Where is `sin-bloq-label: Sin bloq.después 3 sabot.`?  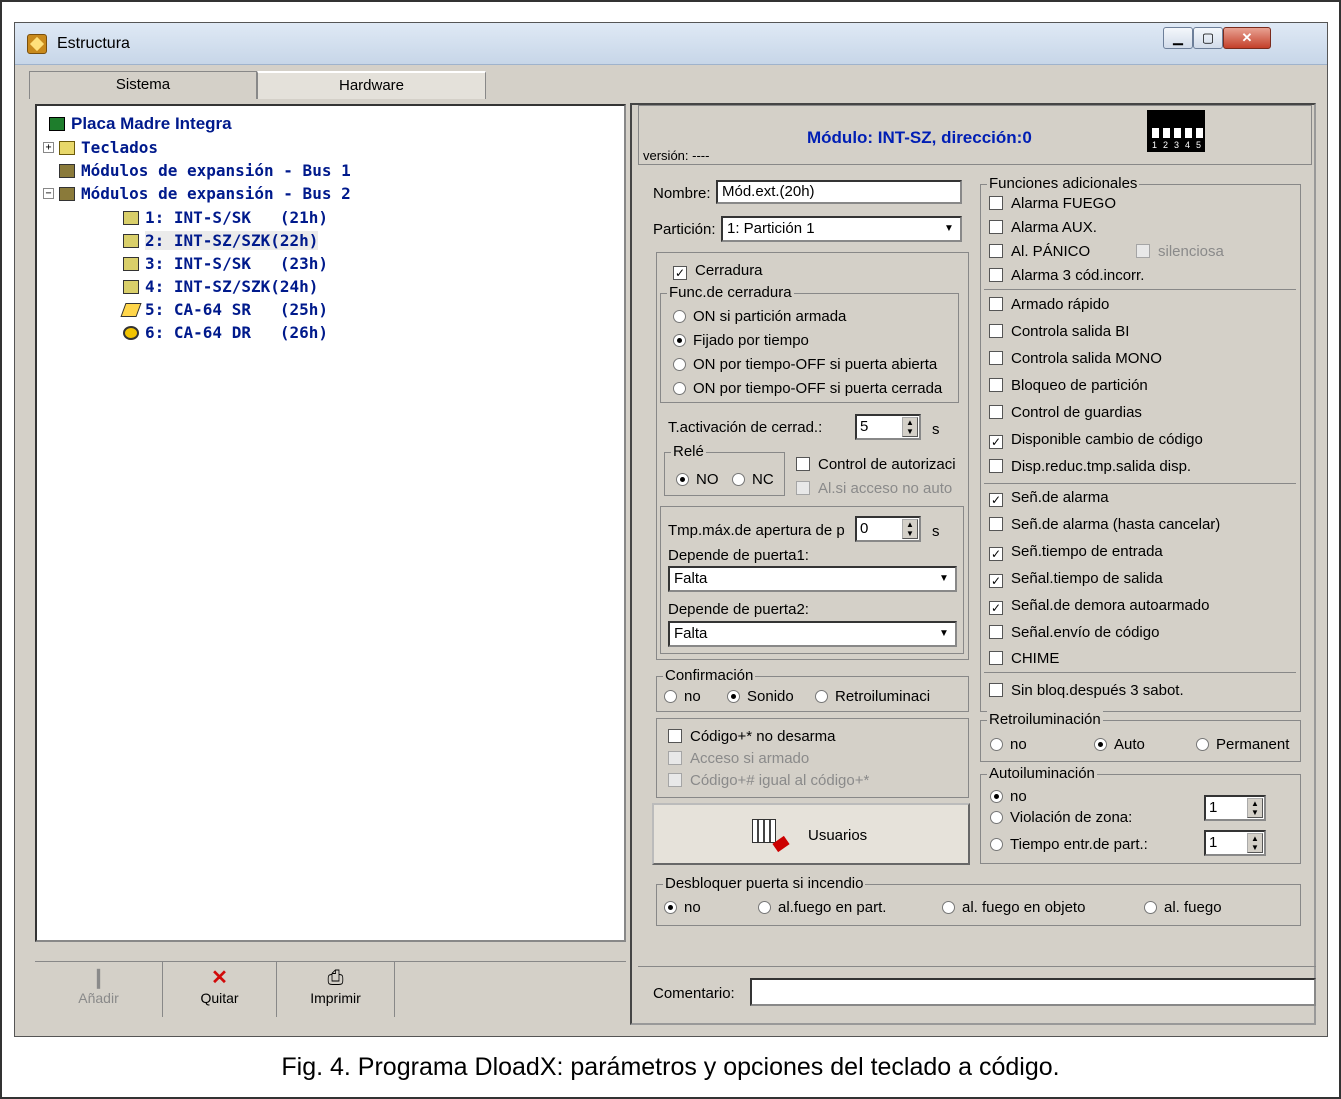
sin-bloq-label: Sin bloq.después 3 sabot. is located at coordinates (1097, 690).